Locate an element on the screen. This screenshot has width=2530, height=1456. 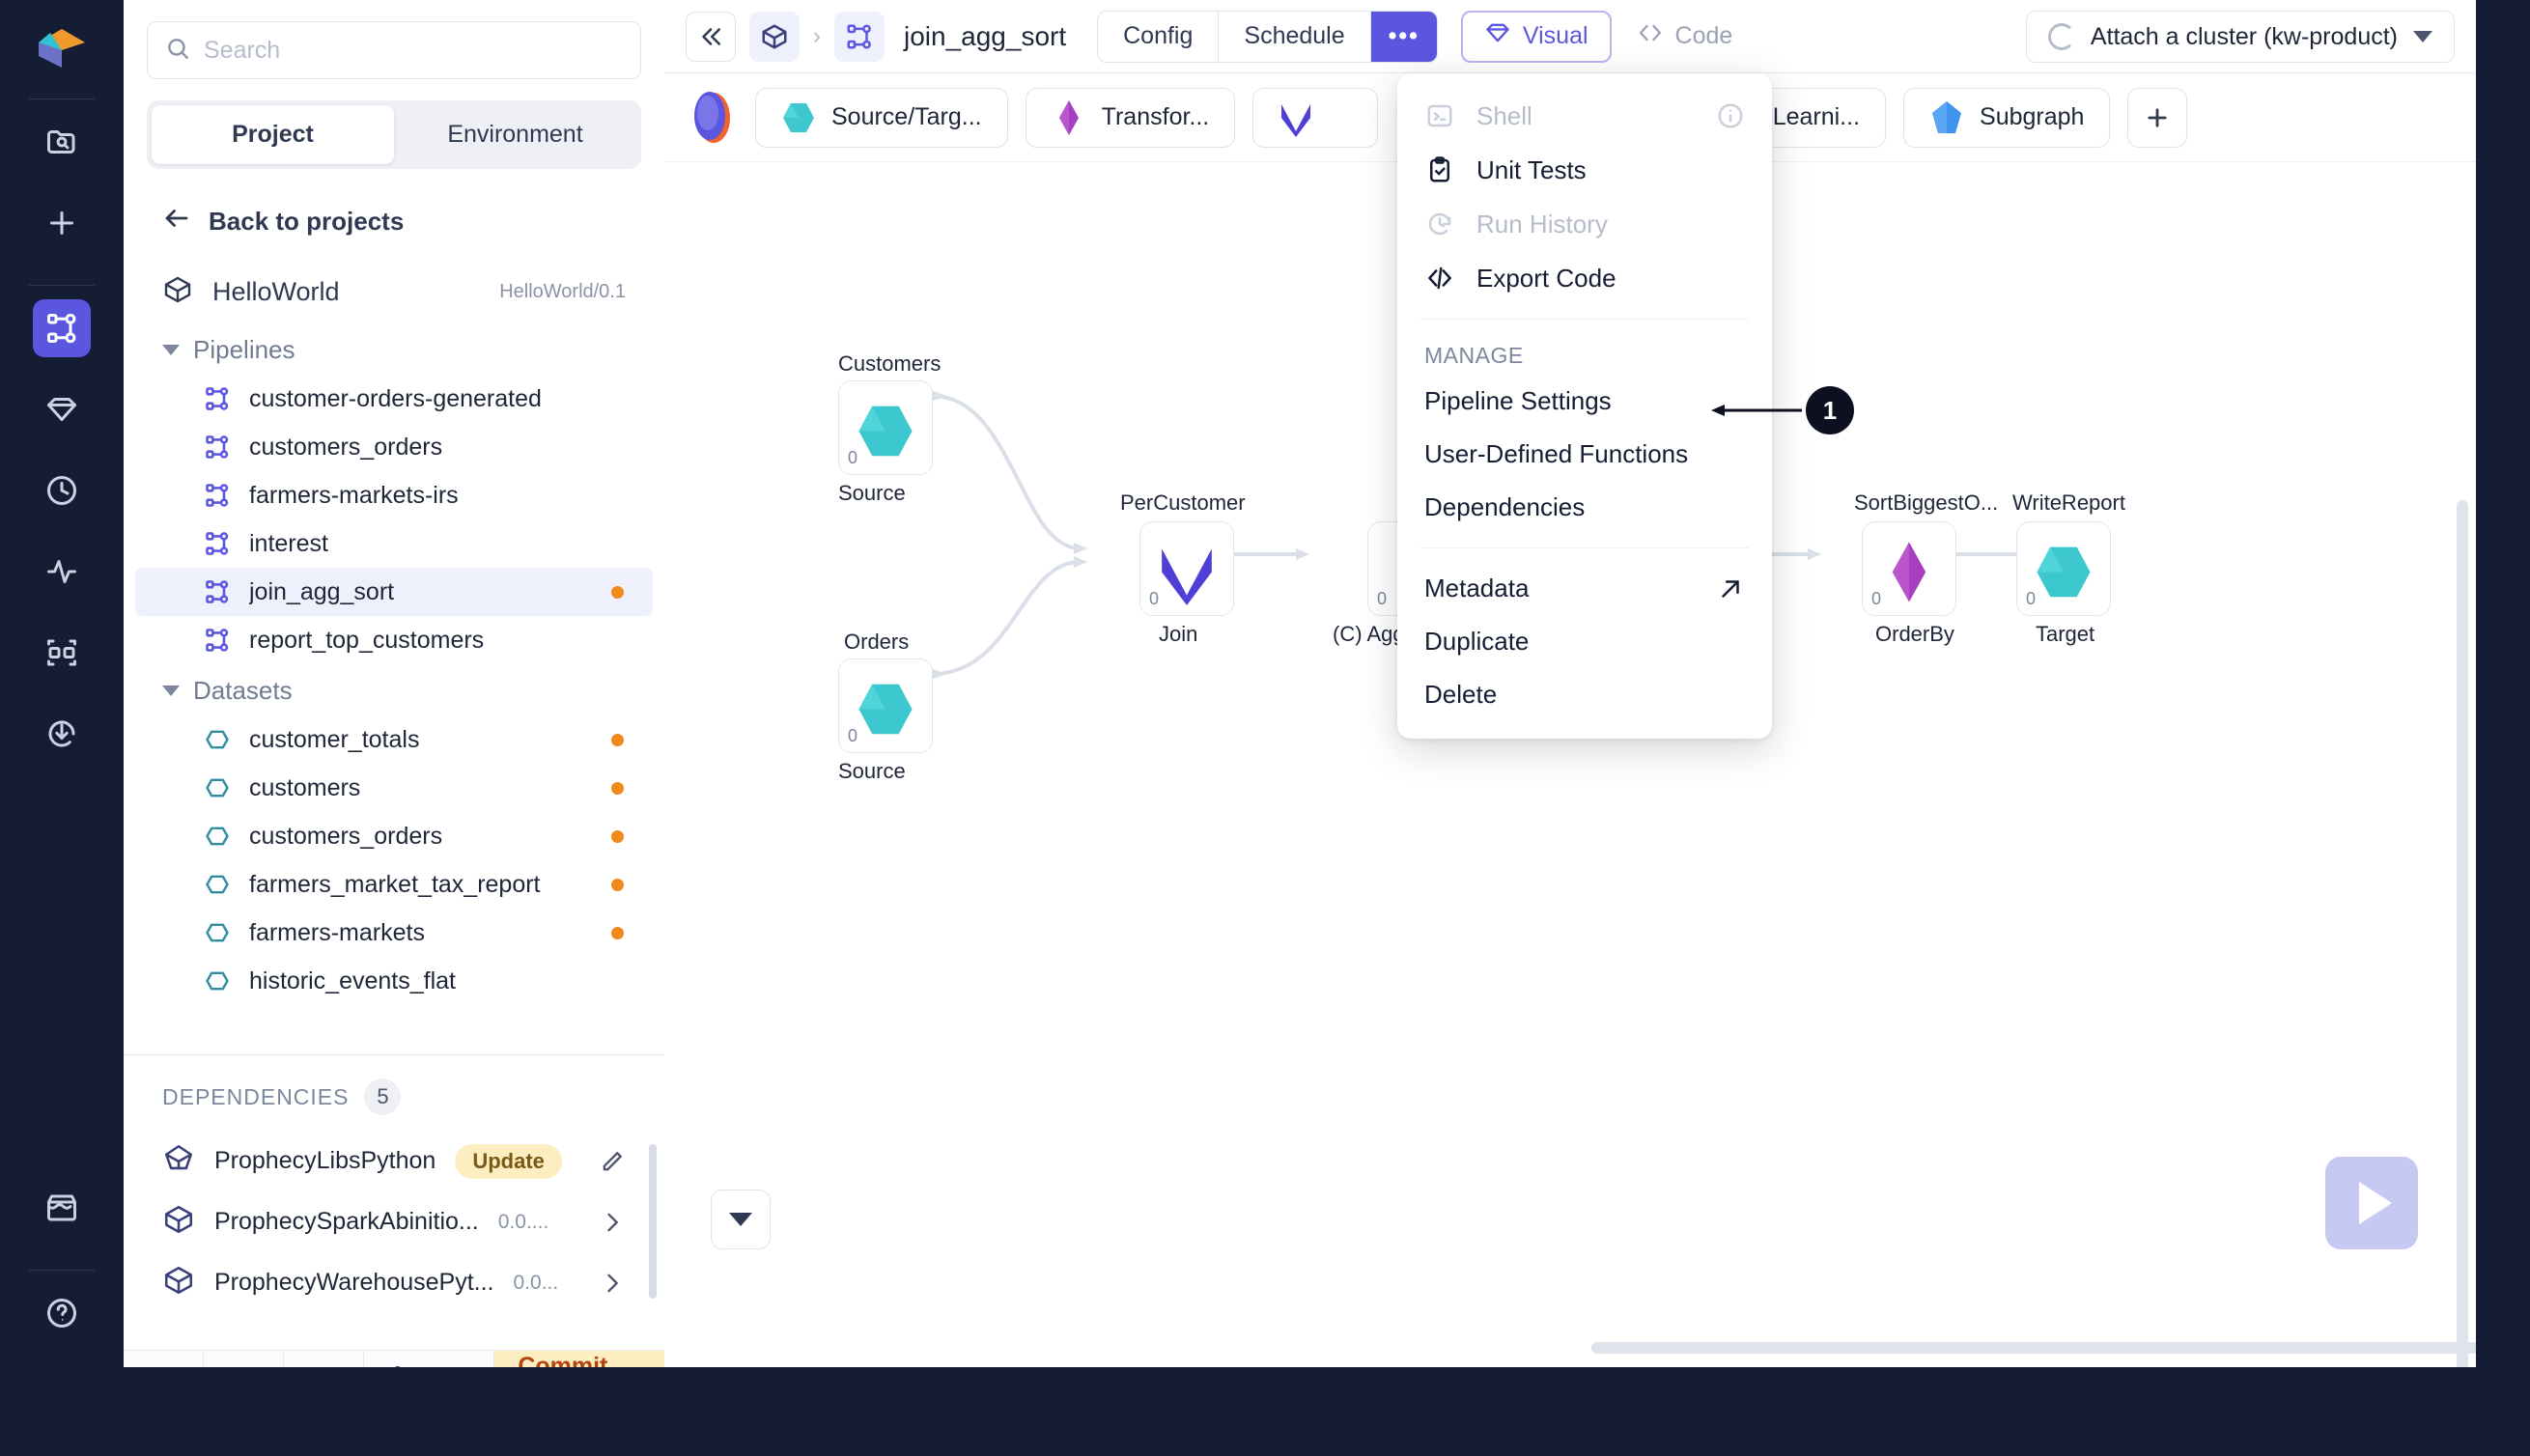
back-to-projects-link: Back to projects is located at coordinates (394, 216).